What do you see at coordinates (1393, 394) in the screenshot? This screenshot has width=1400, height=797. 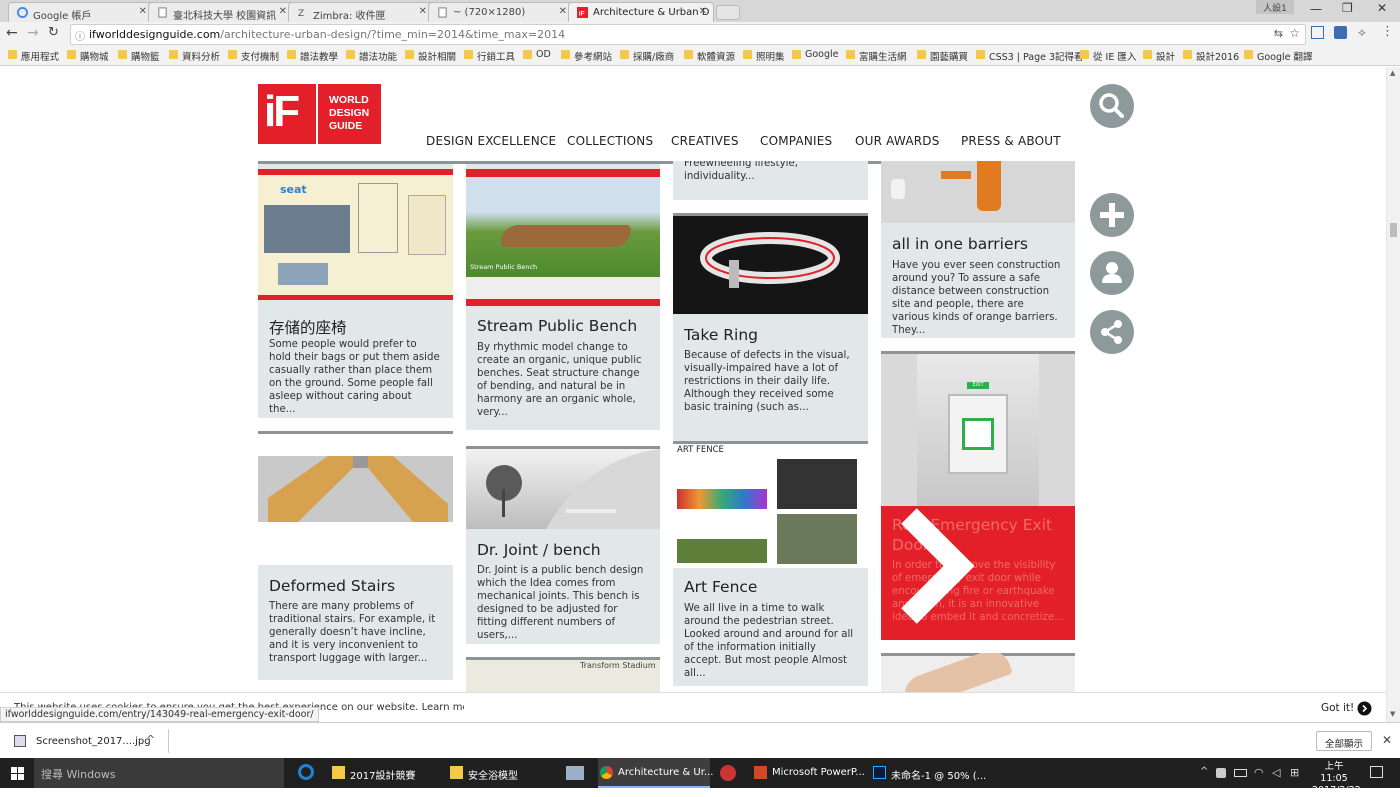 I see `page-scrollbar: ▲ ▼` at bounding box center [1393, 394].